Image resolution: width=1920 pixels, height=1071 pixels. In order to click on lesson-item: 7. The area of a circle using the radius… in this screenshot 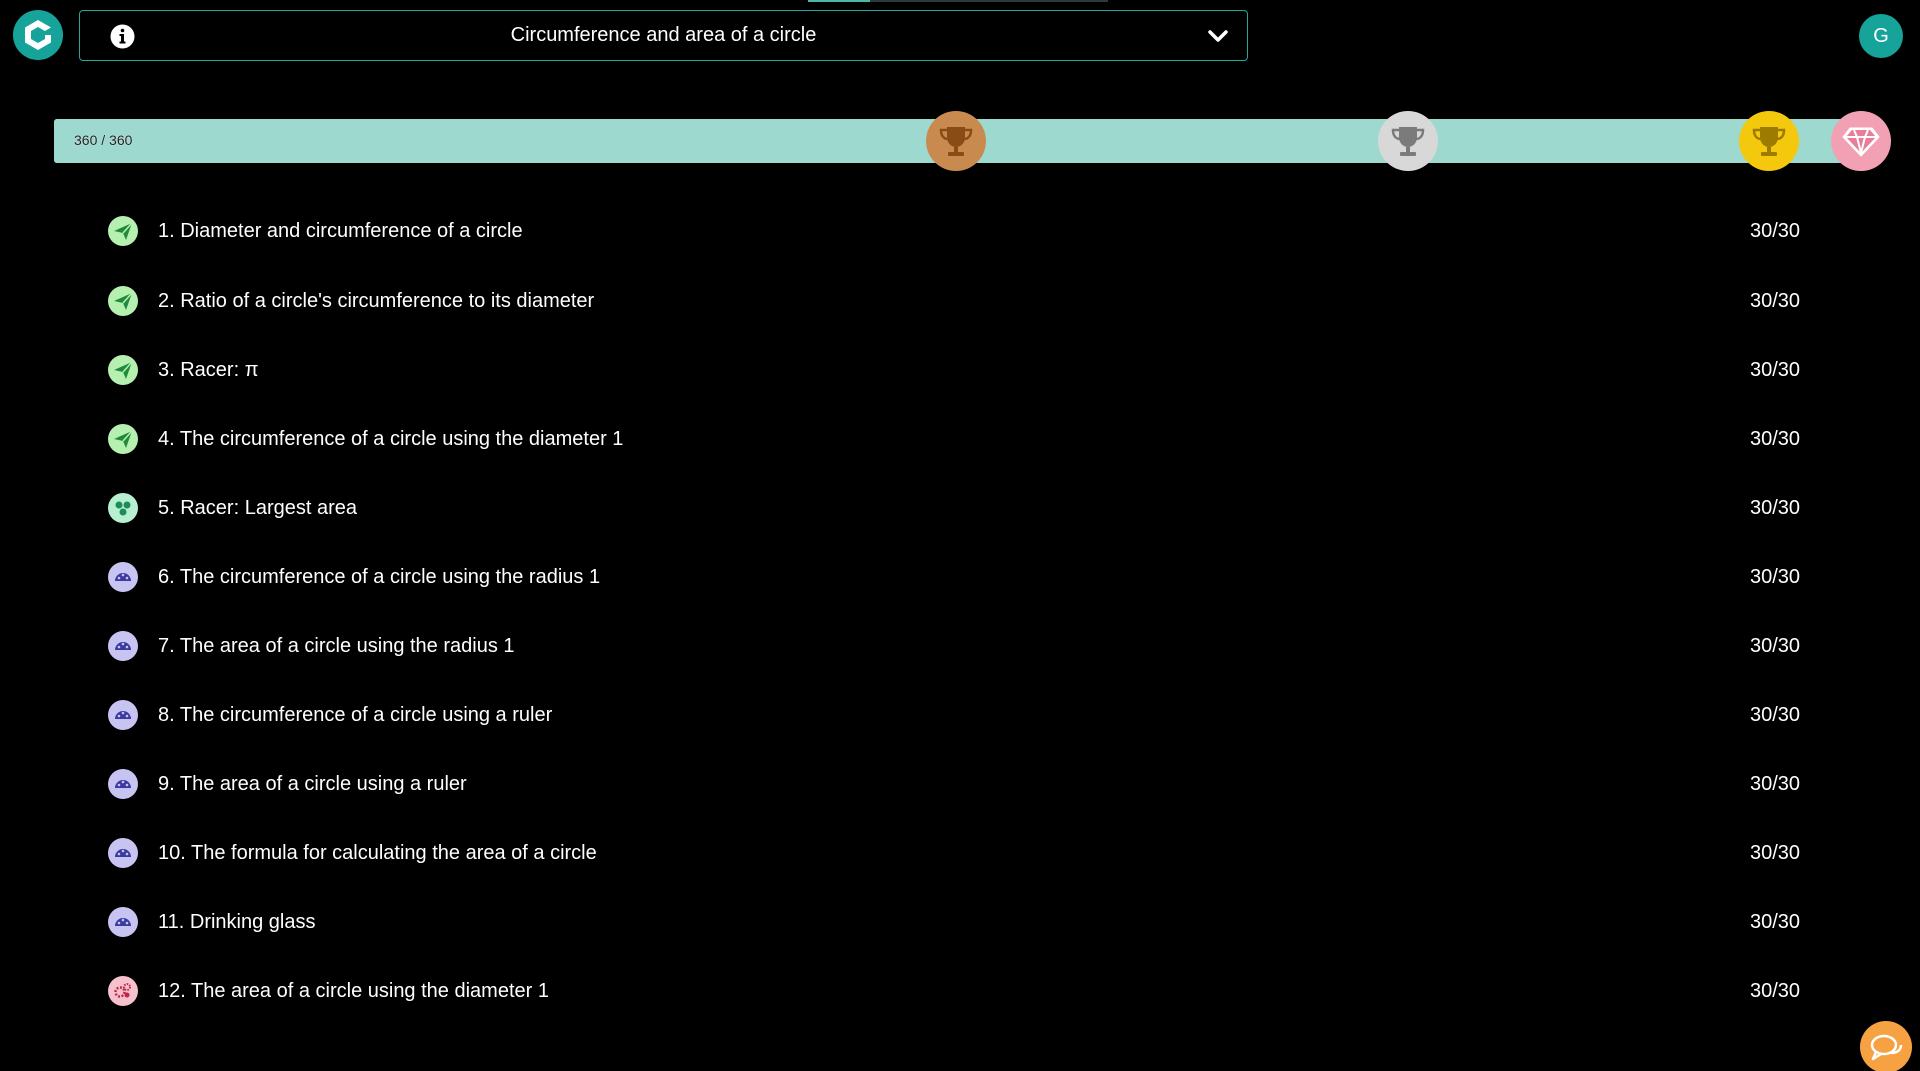, I will do `click(958, 646)`.